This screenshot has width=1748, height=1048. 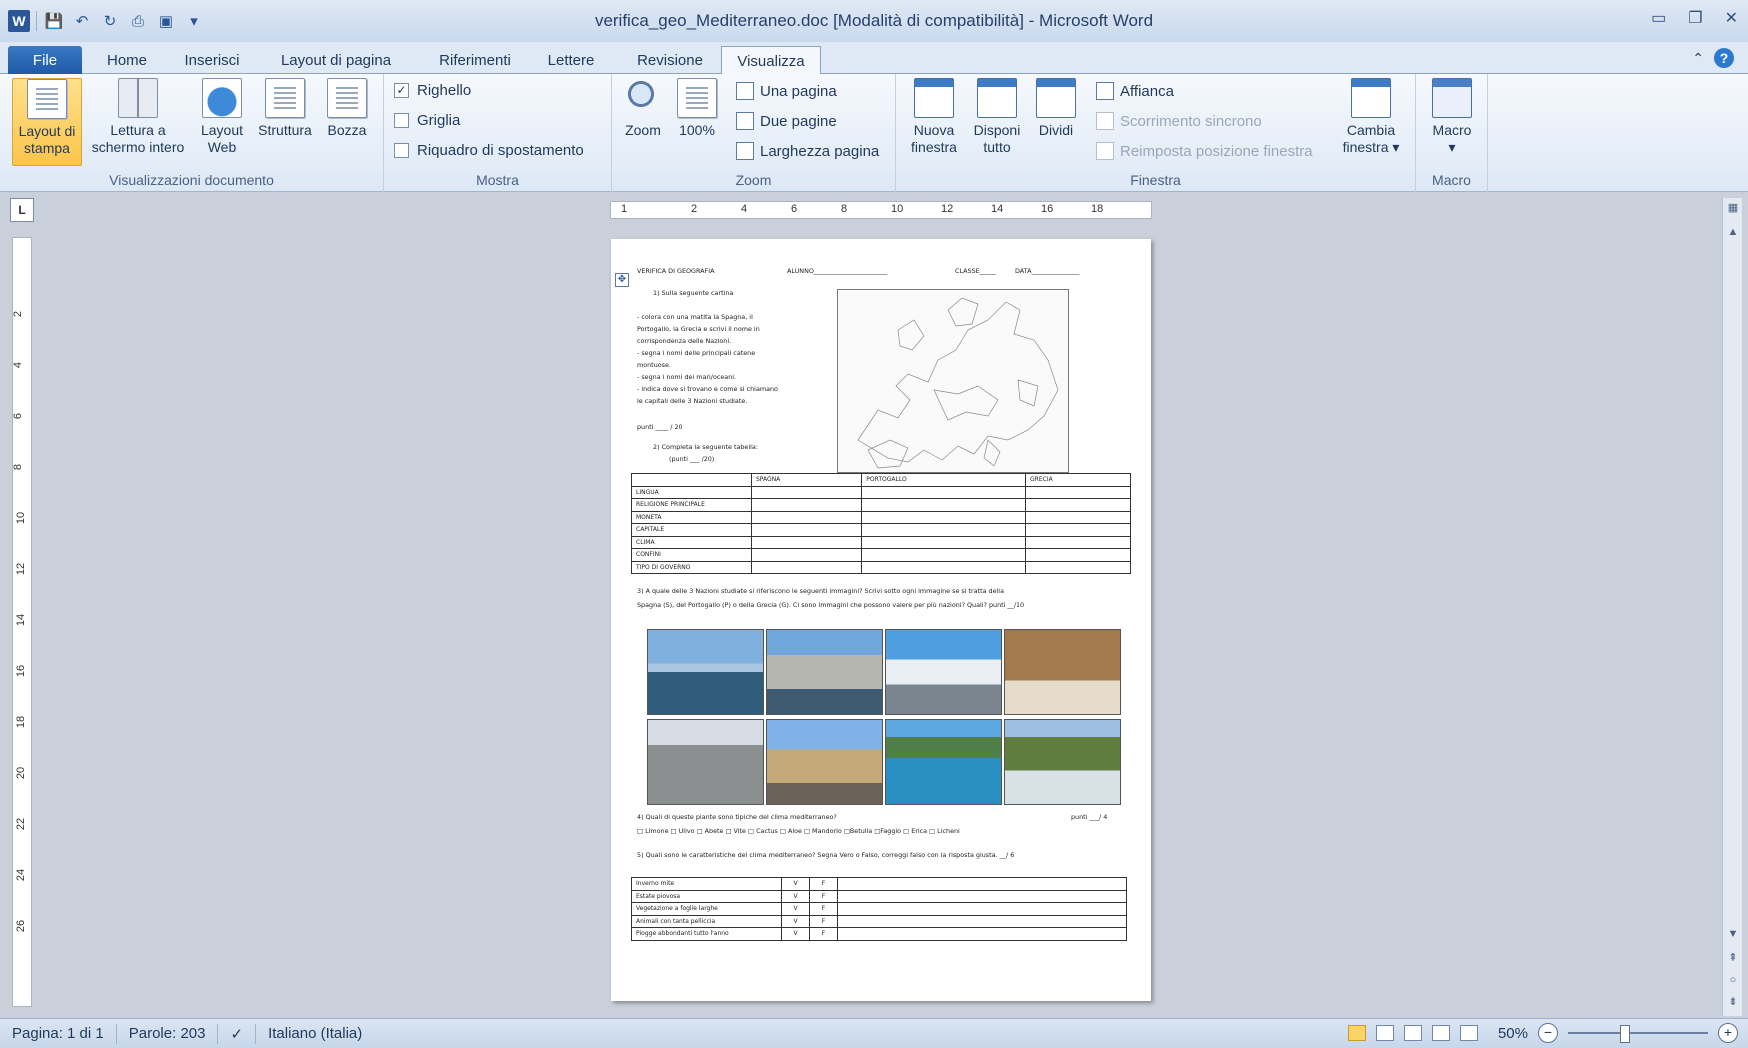 I want to click on zoom-in-icon: +, so click(x=1728, y=1033).